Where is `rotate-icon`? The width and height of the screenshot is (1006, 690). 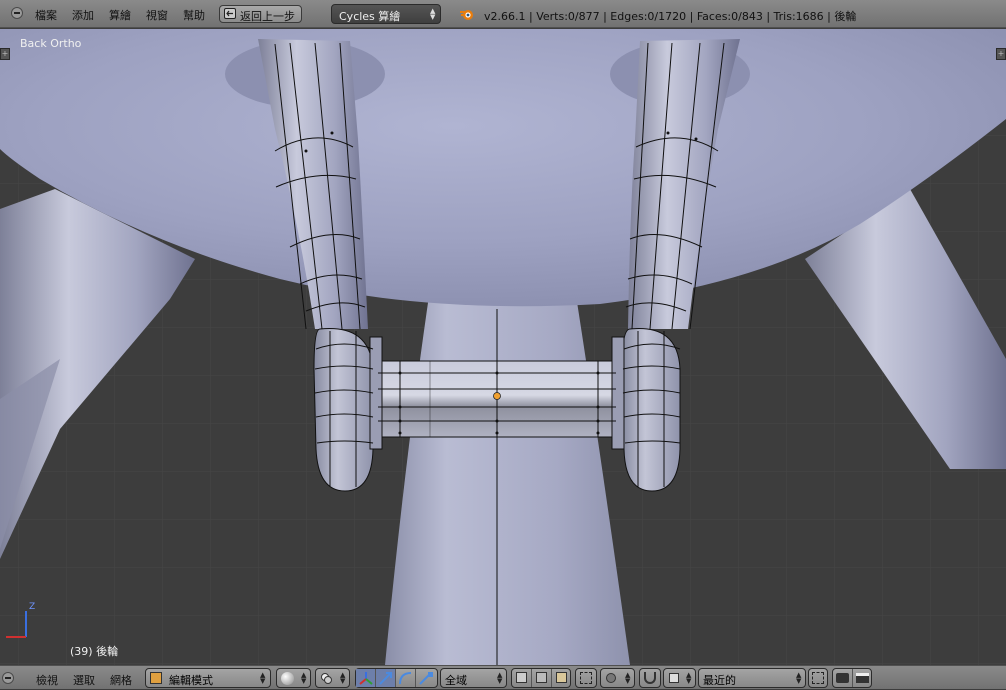
rotate-icon is located at coordinates (405, 678).